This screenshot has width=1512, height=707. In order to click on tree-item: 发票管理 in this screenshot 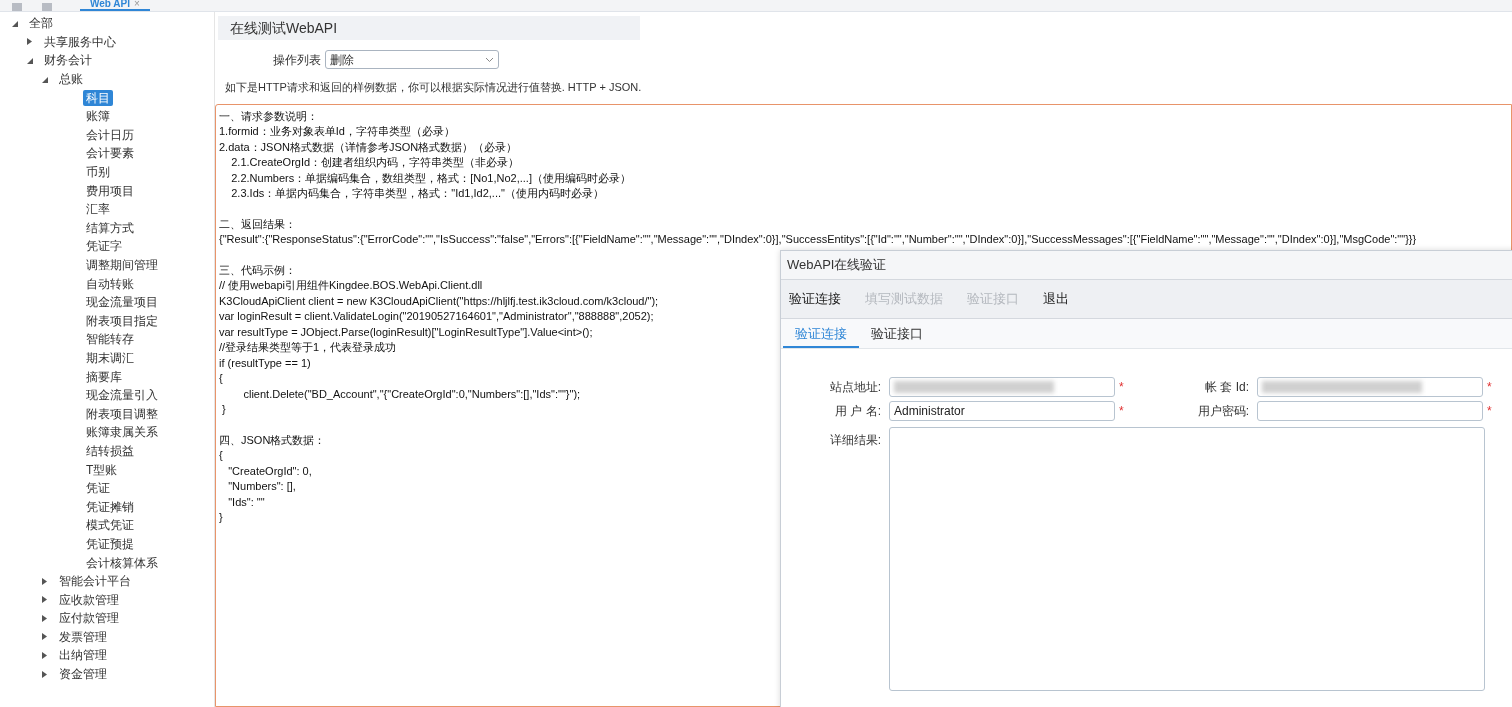, I will do `click(83, 636)`.